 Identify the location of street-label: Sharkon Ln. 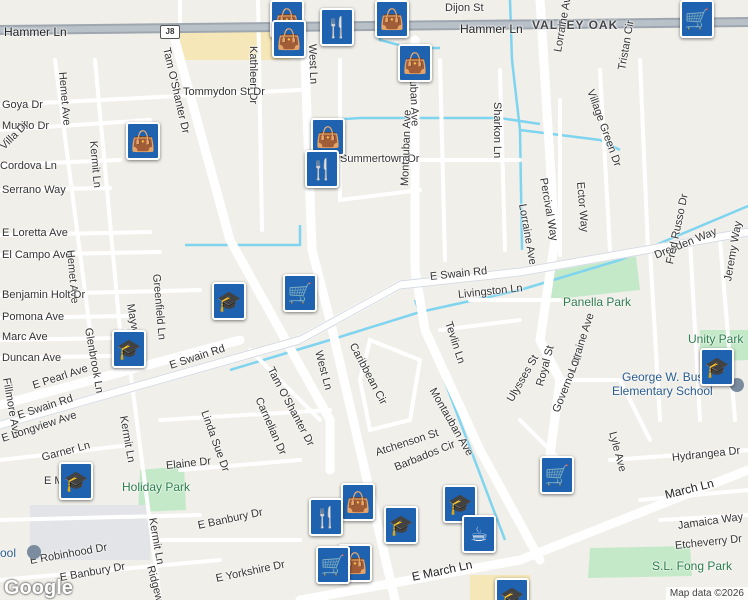
(497, 130).